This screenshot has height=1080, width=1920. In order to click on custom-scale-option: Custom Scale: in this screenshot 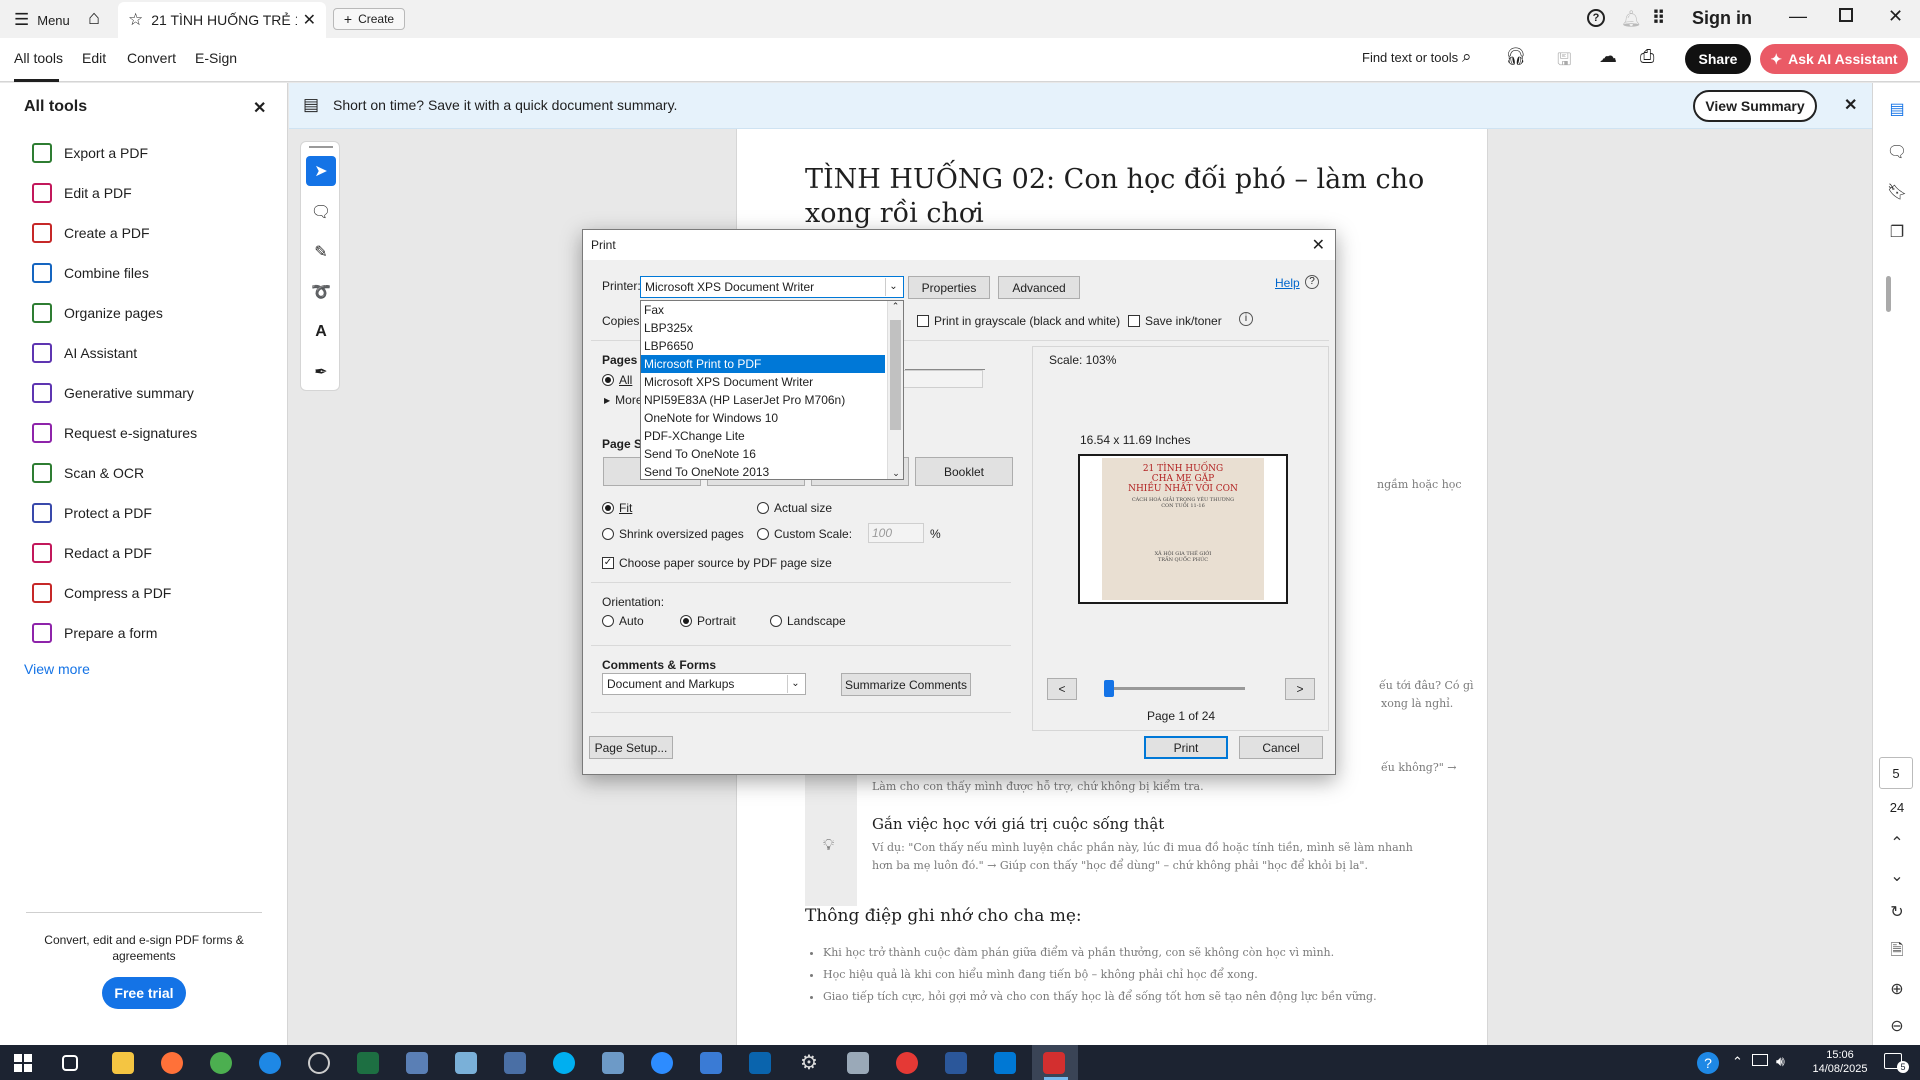, I will do `click(804, 534)`.